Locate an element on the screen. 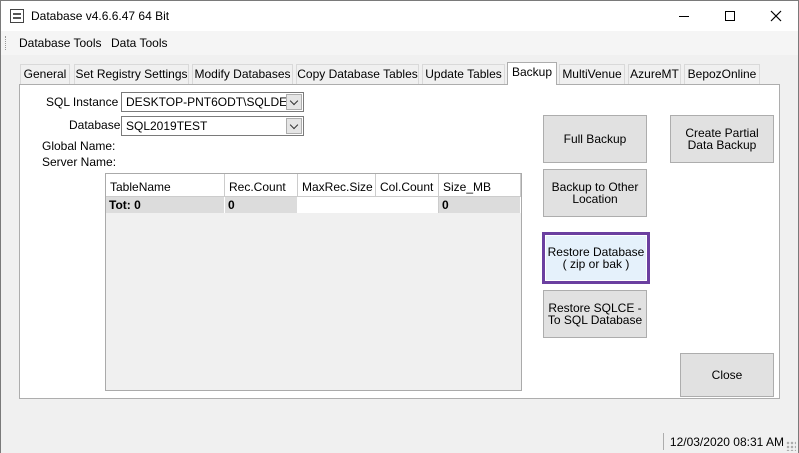 The height and width of the screenshot is (453, 799). close-window-button is located at coordinates (776, 16).